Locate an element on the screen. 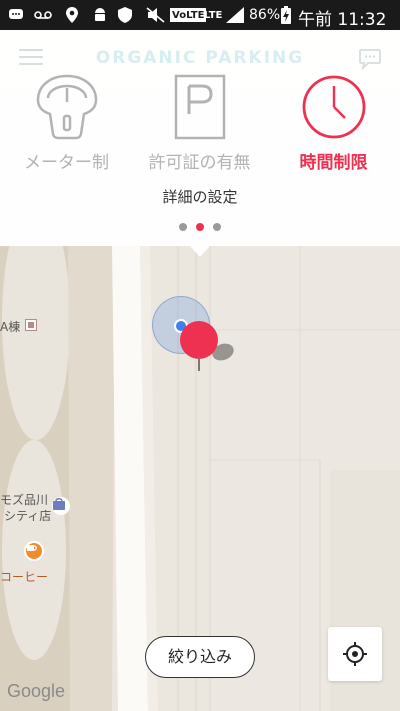 The image size is (400, 711). filter-button: 絞り込み is located at coordinates (200, 657).